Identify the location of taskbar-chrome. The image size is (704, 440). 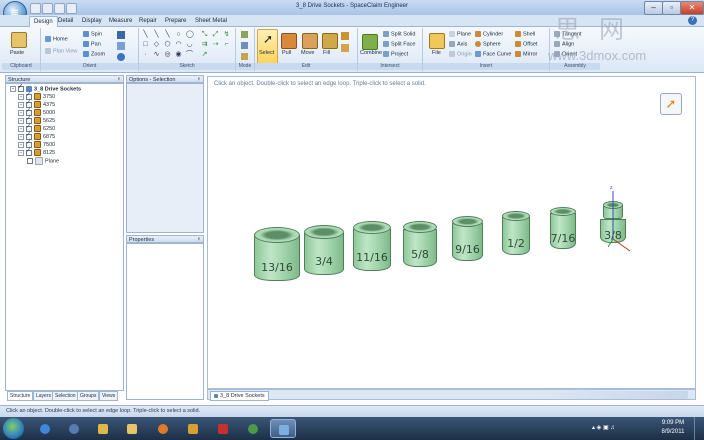
(253, 428).